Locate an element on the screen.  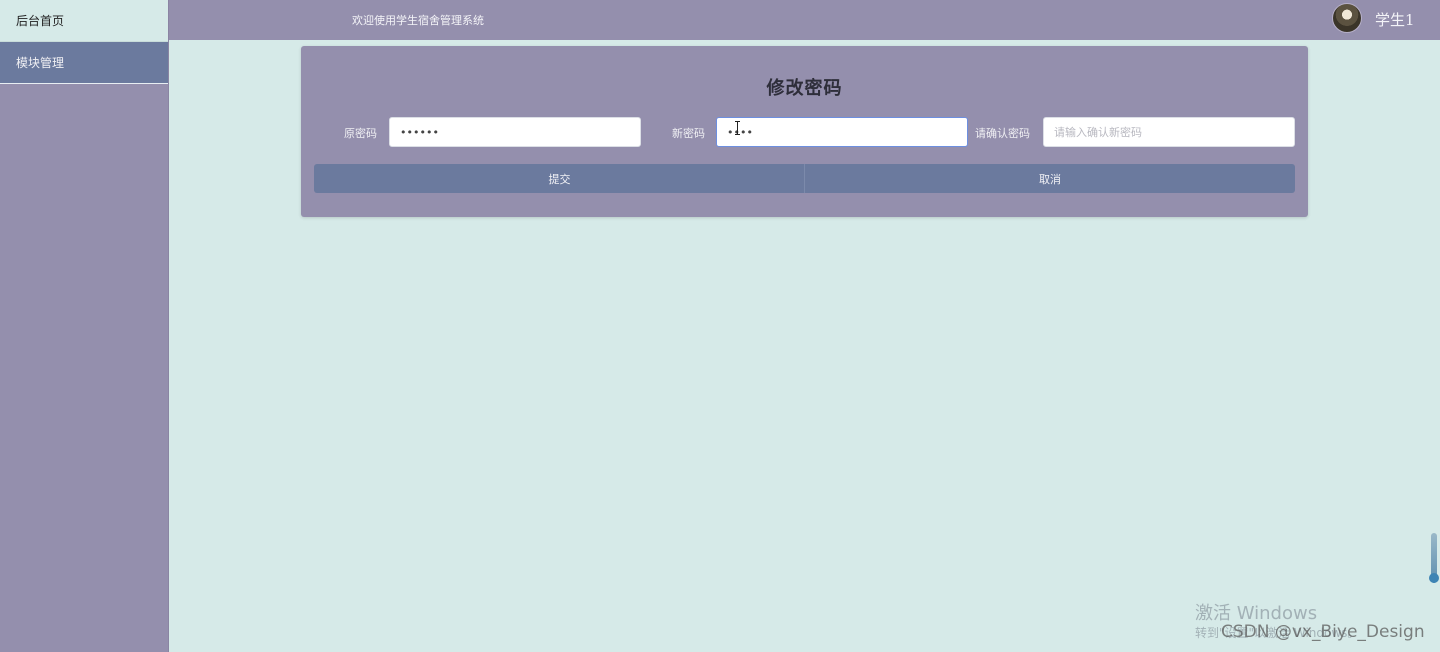
sidebar-item-home: 后台首页 is located at coordinates (84, 21).